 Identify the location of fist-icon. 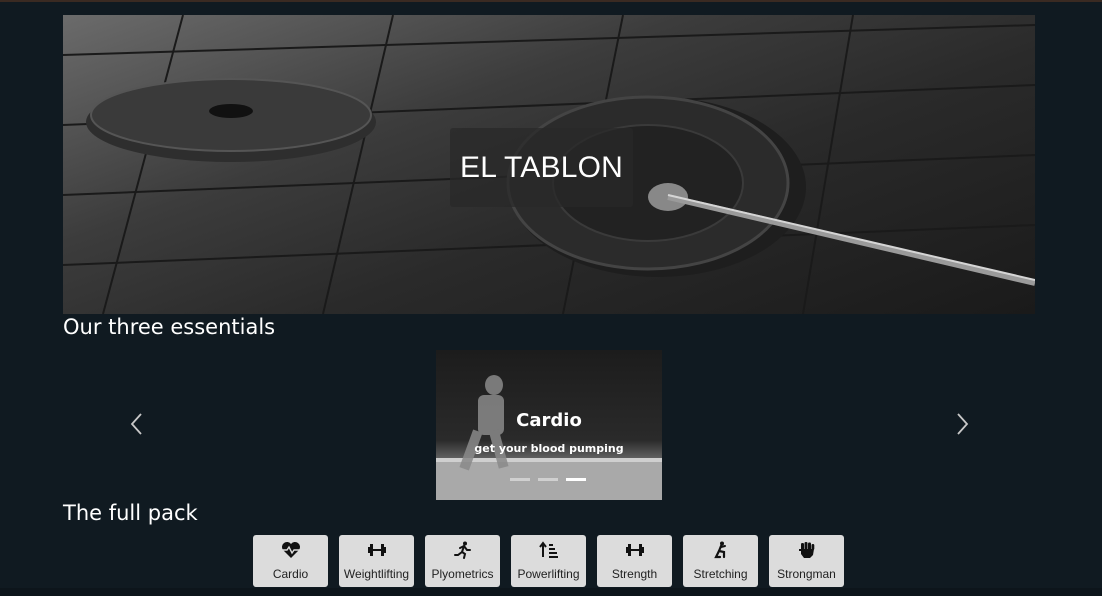
(806, 550).